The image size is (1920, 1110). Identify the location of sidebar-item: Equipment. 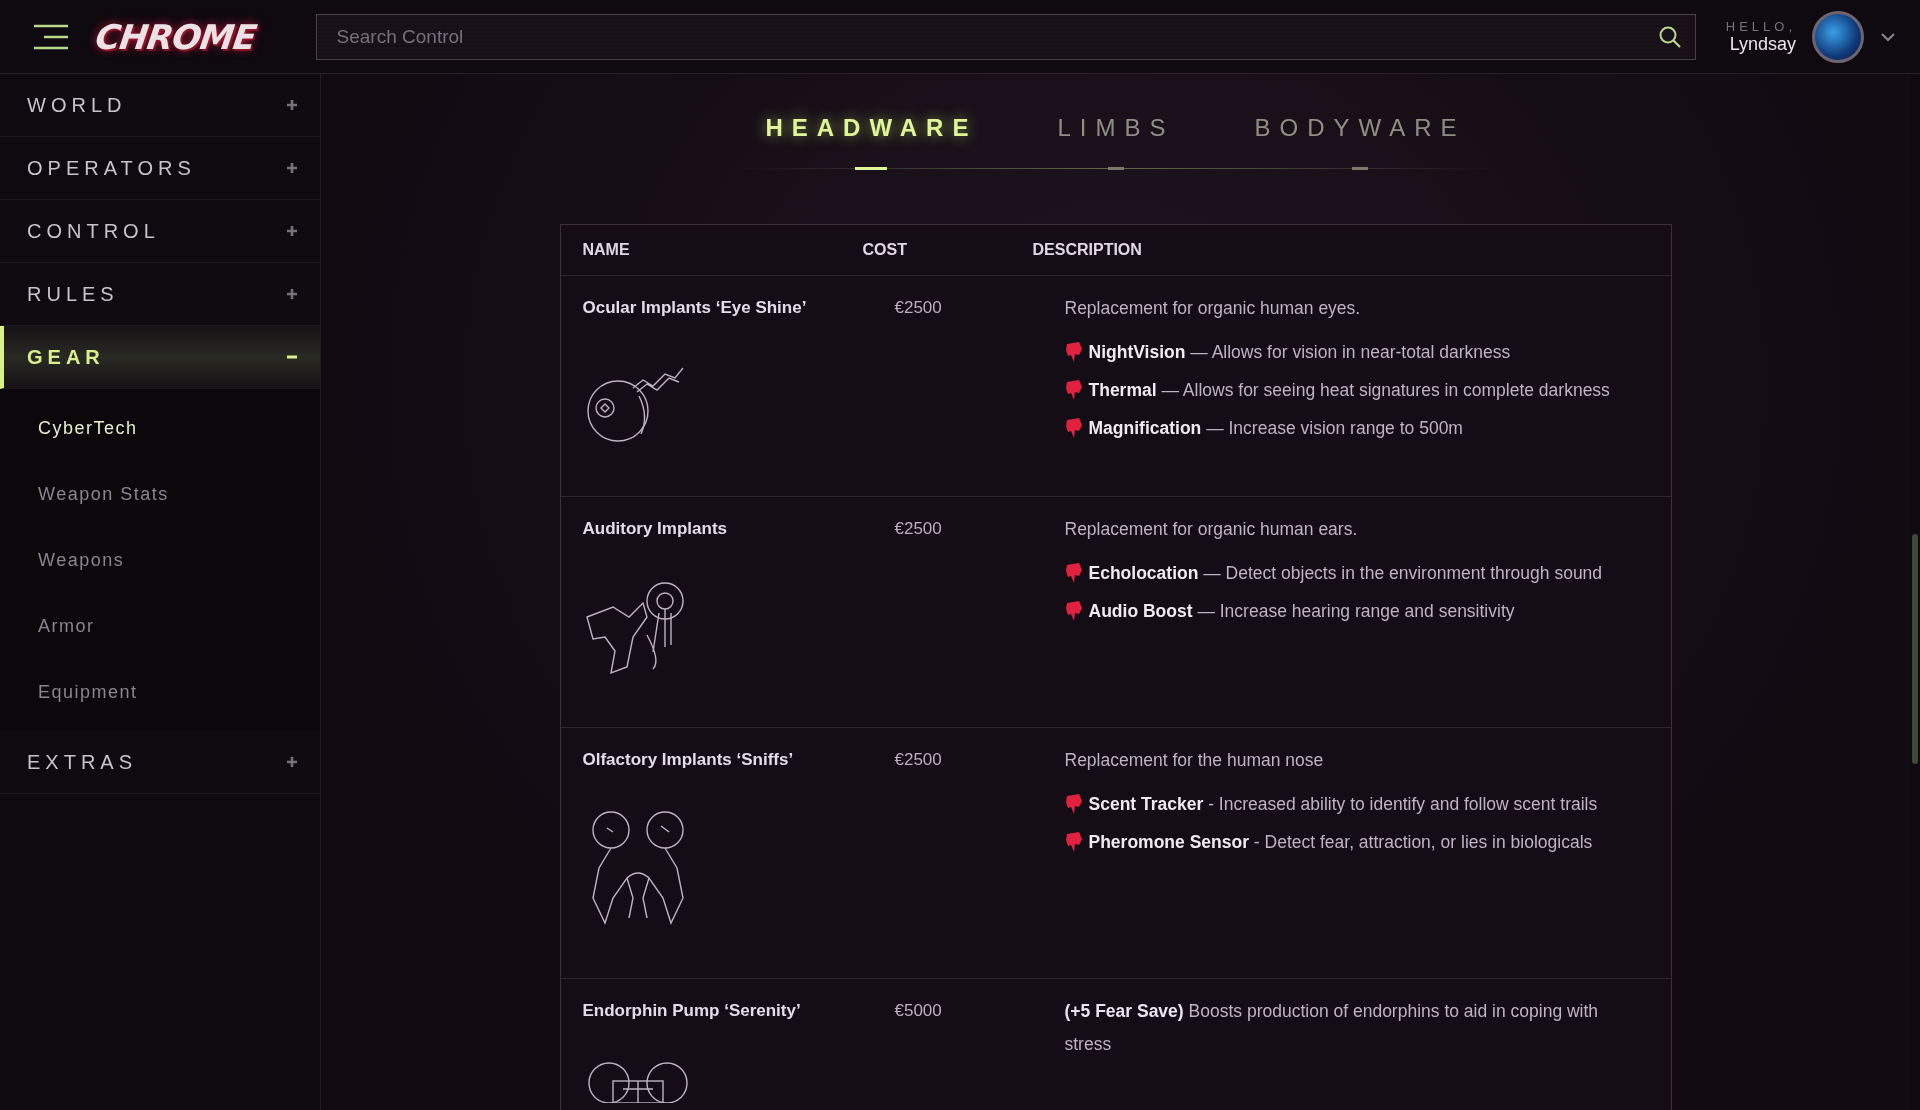
(160, 692).